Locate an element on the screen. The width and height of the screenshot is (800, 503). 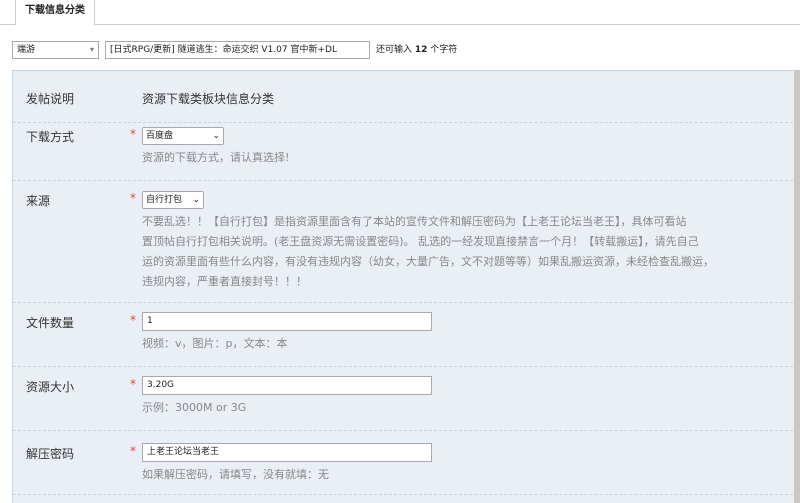
tab-download-info: 下载信息分类 is located at coordinates (55, 13).